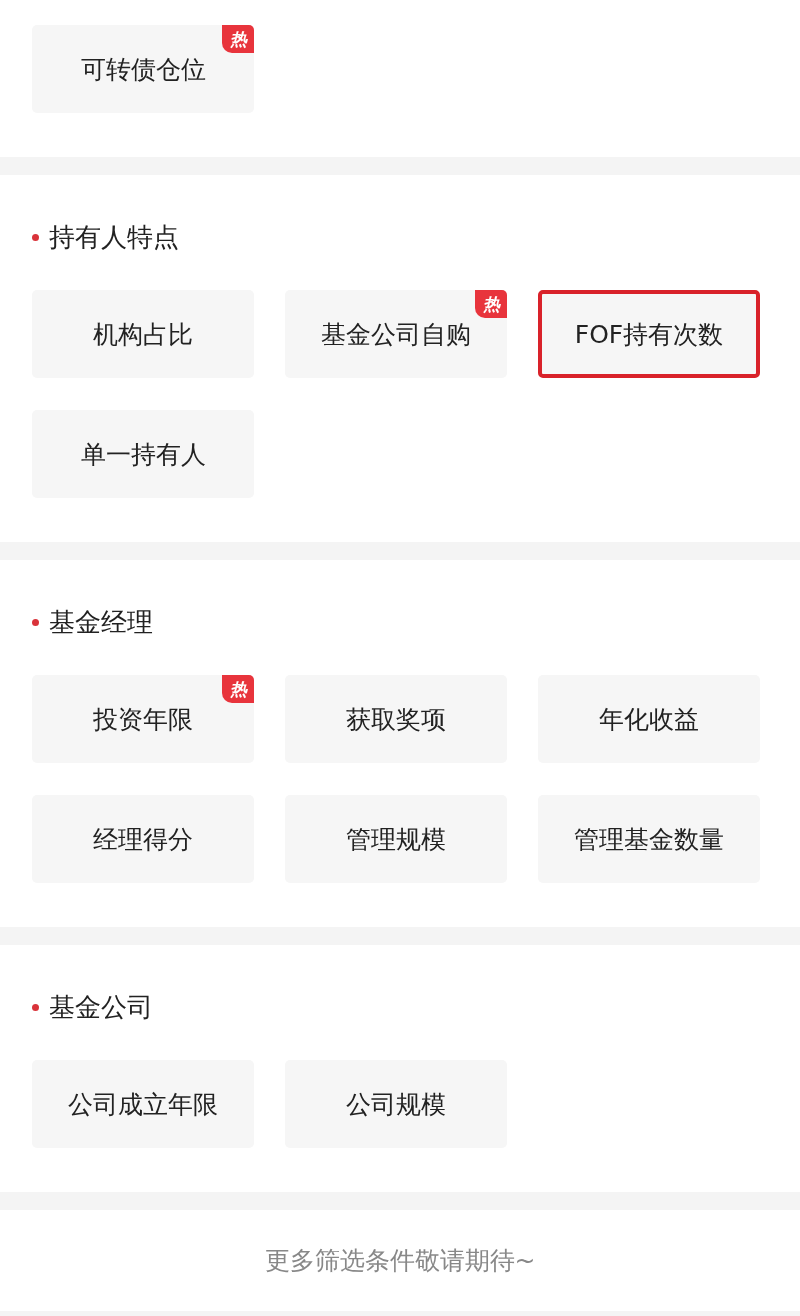  What do you see at coordinates (396, 719) in the screenshot?
I see `filter-option: 获取奖项` at bounding box center [396, 719].